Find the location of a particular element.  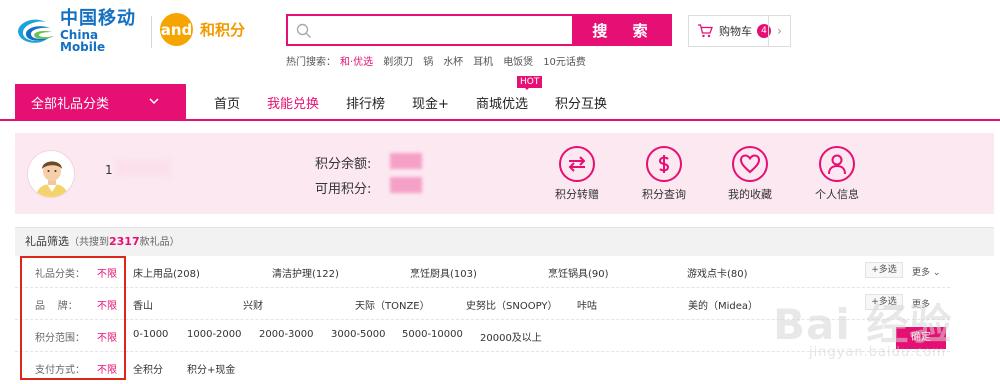

cart-button: 购物车 4 › is located at coordinates (739, 31).